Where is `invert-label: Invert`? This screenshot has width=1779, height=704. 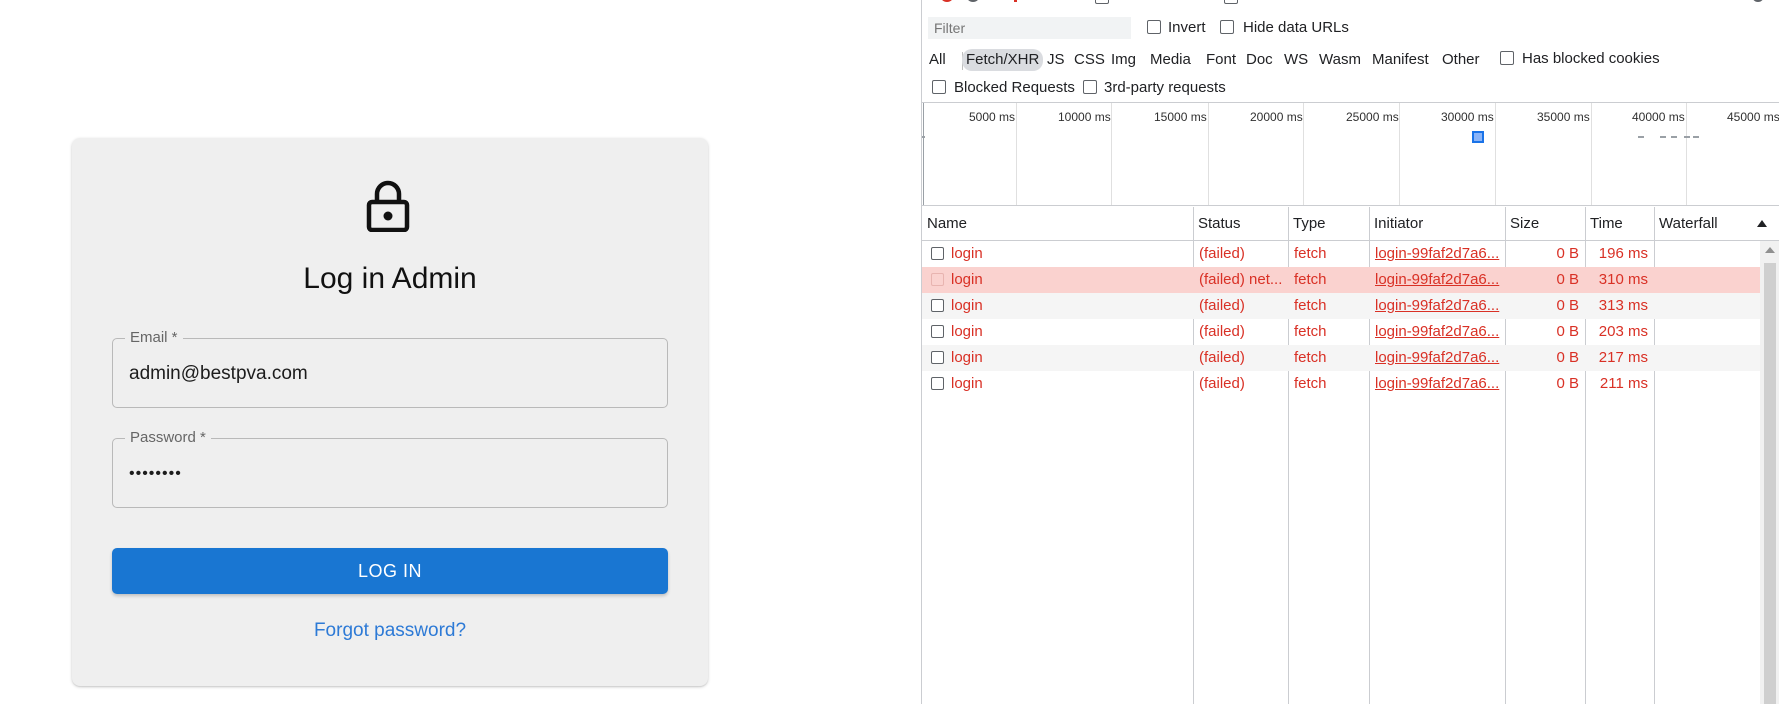
invert-label: Invert is located at coordinates (1187, 27).